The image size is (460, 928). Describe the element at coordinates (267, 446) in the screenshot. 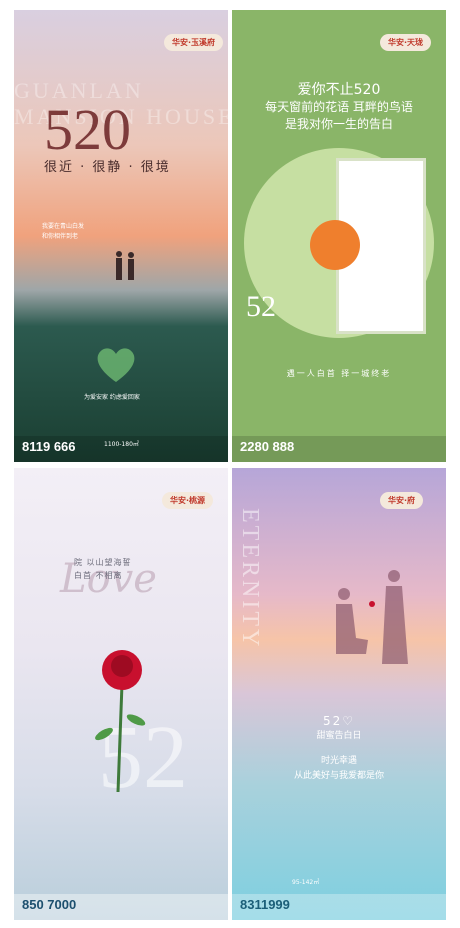

I see `phone-number: 2280 888` at that location.